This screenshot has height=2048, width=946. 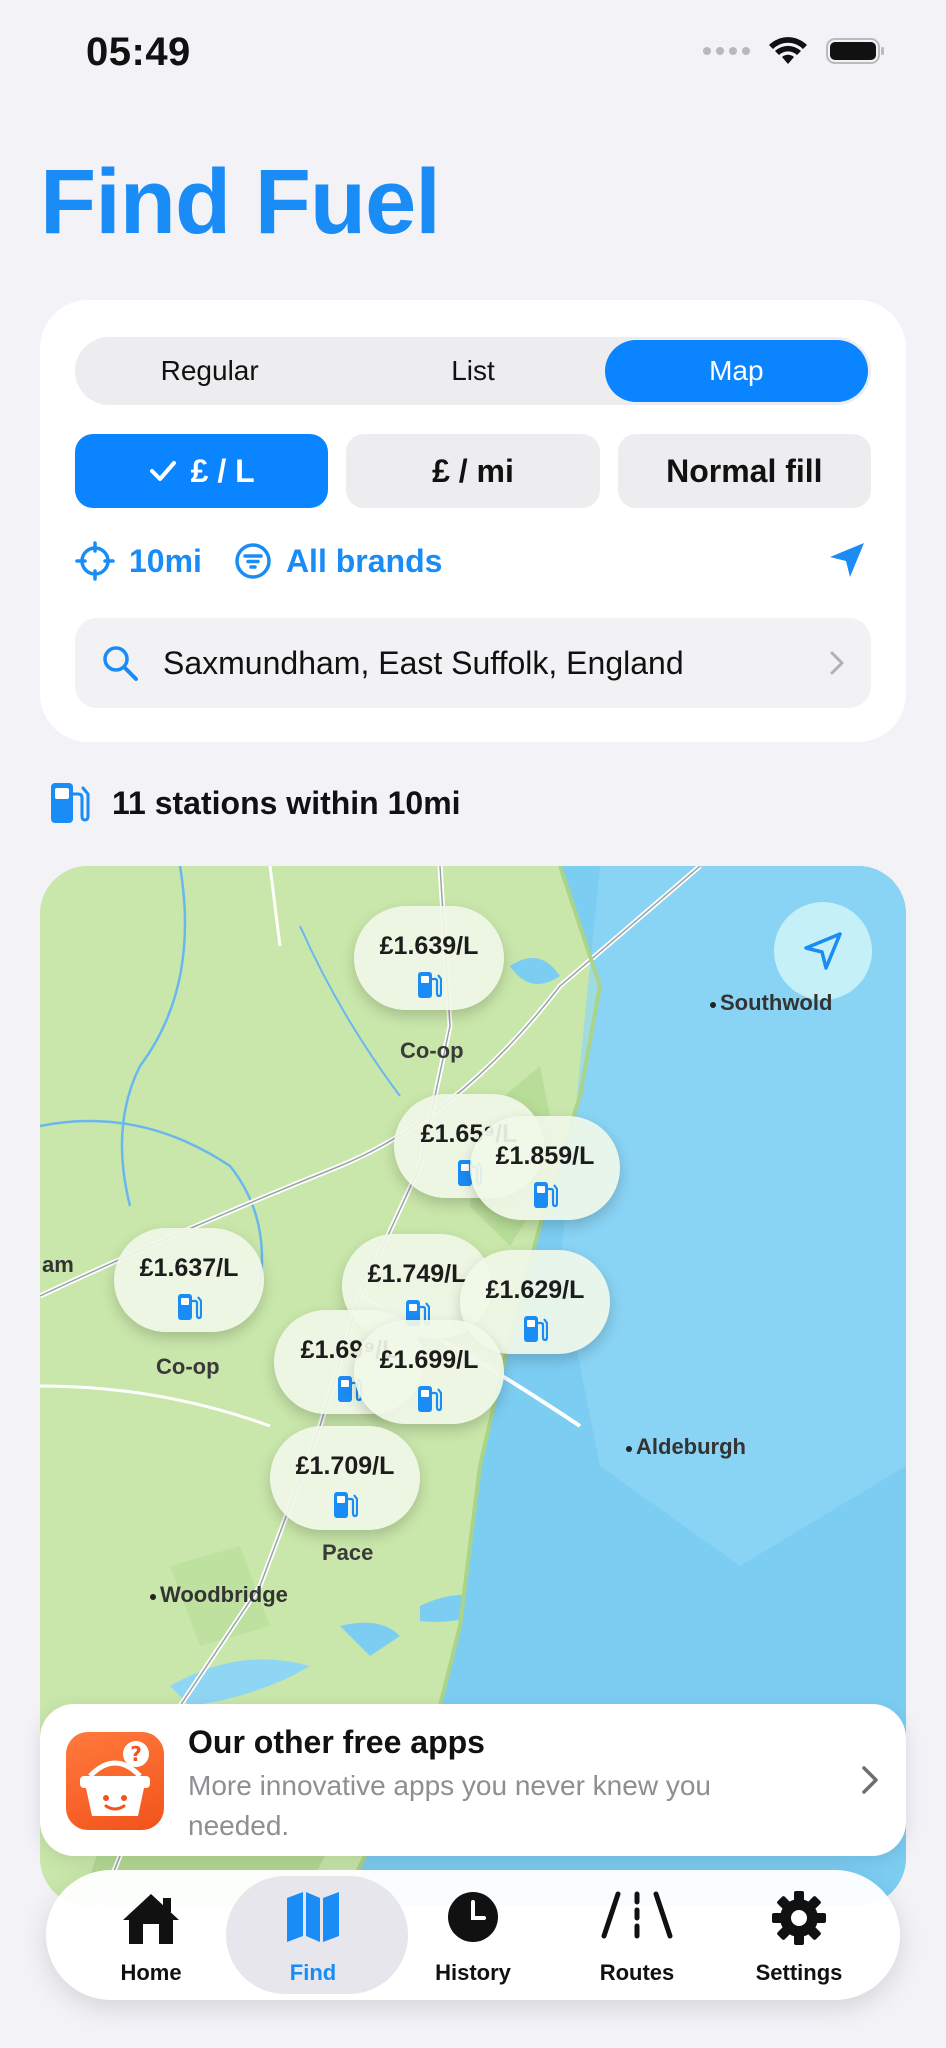 I want to click on page-title: Find Fuel, so click(x=240, y=202).